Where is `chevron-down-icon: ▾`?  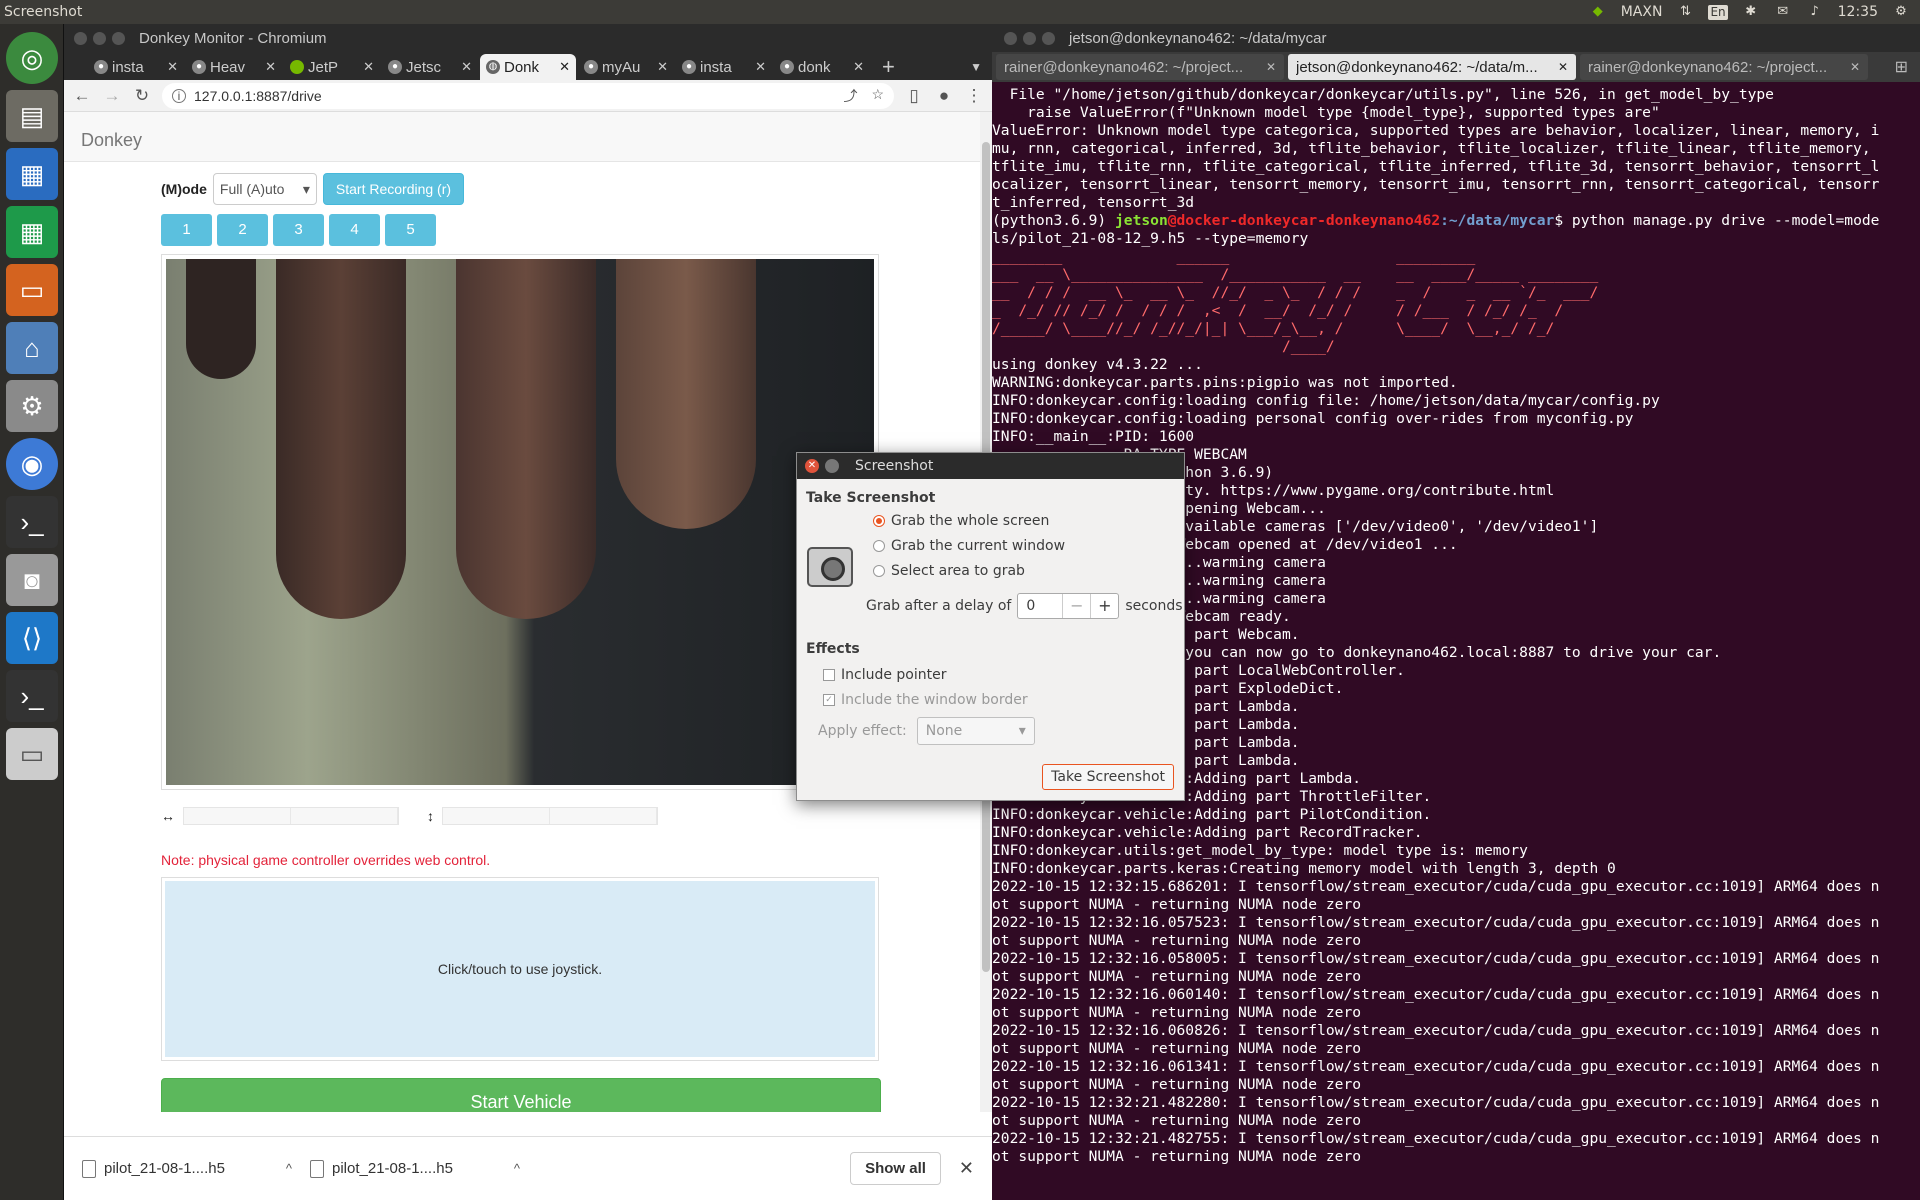 chevron-down-icon: ▾ is located at coordinates (306, 188).